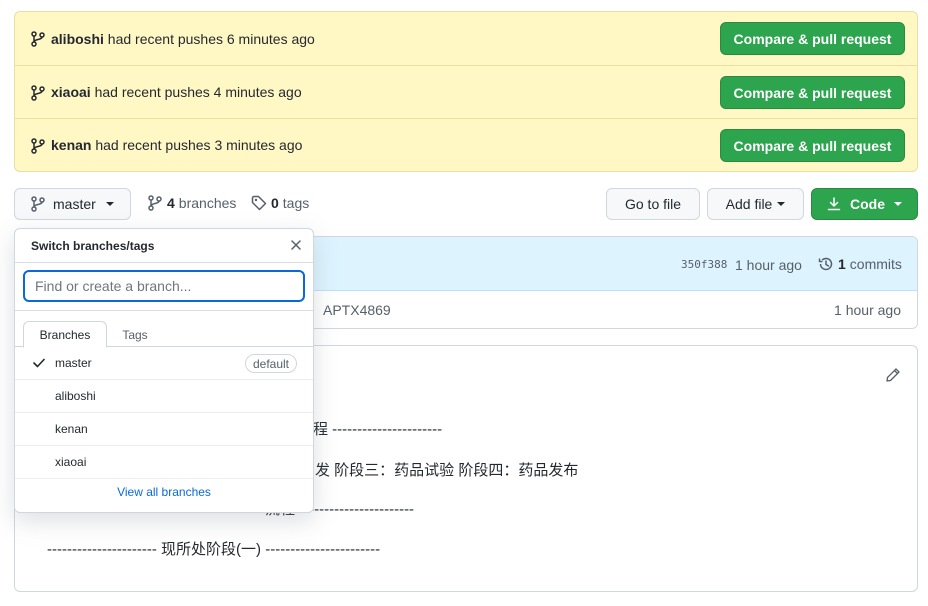 Image resolution: width=928 pixels, height=606 pixels. I want to click on branch-item-aliboshi: aliboshi, so click(164, 396).